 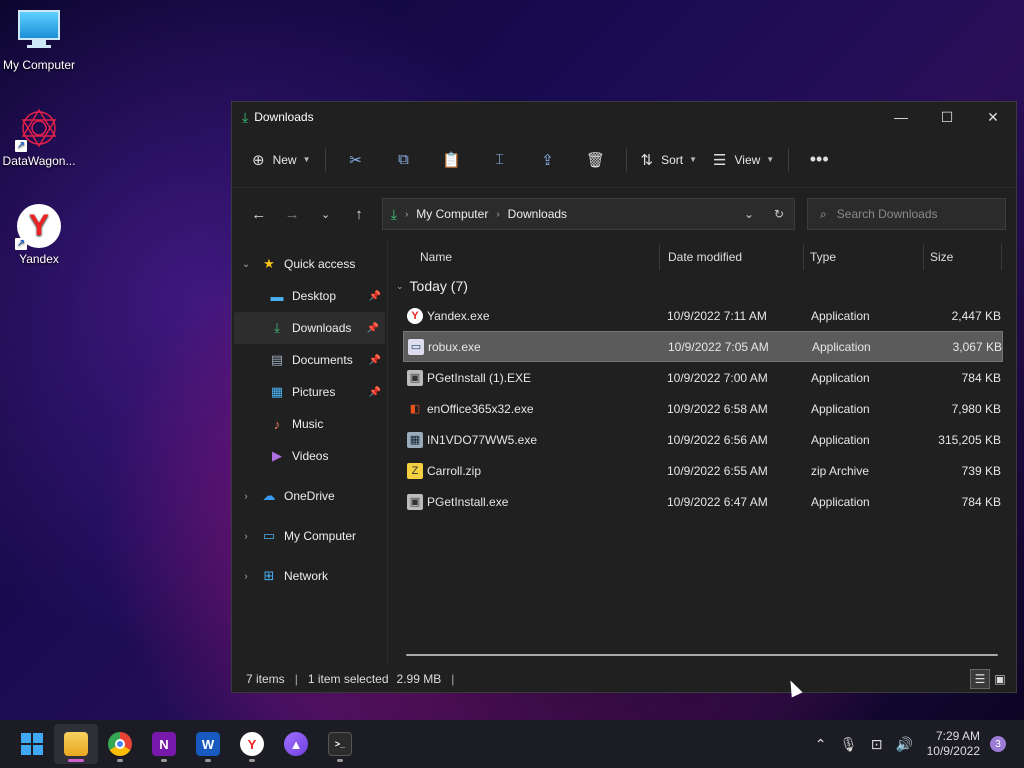 I want to click on rename-button: ⌶, so click(x=500, y=160).